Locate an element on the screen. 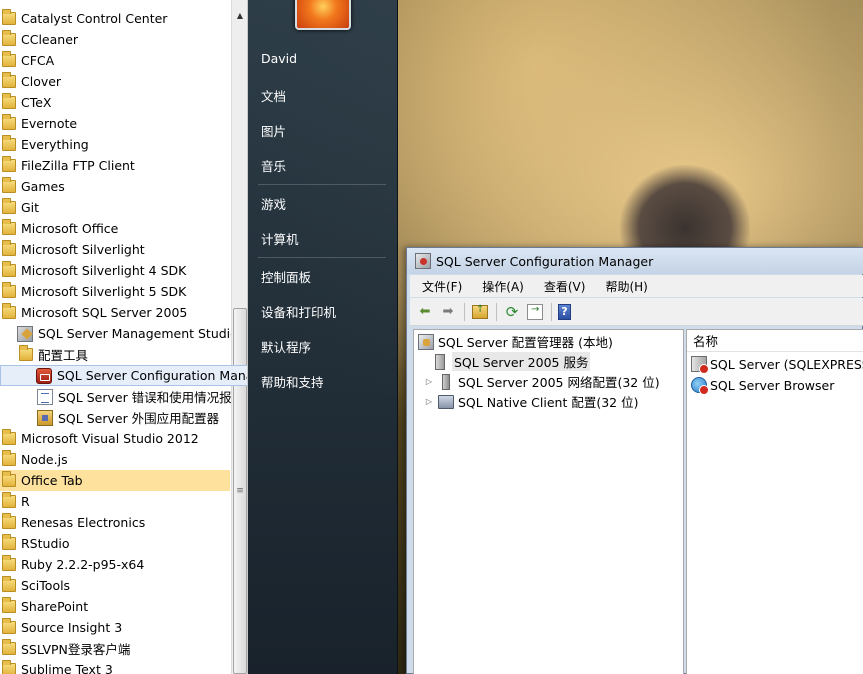 The image size is (863, 674). list-item-sql-browser: SQL Server Browser is located at coordinates (762, 386).